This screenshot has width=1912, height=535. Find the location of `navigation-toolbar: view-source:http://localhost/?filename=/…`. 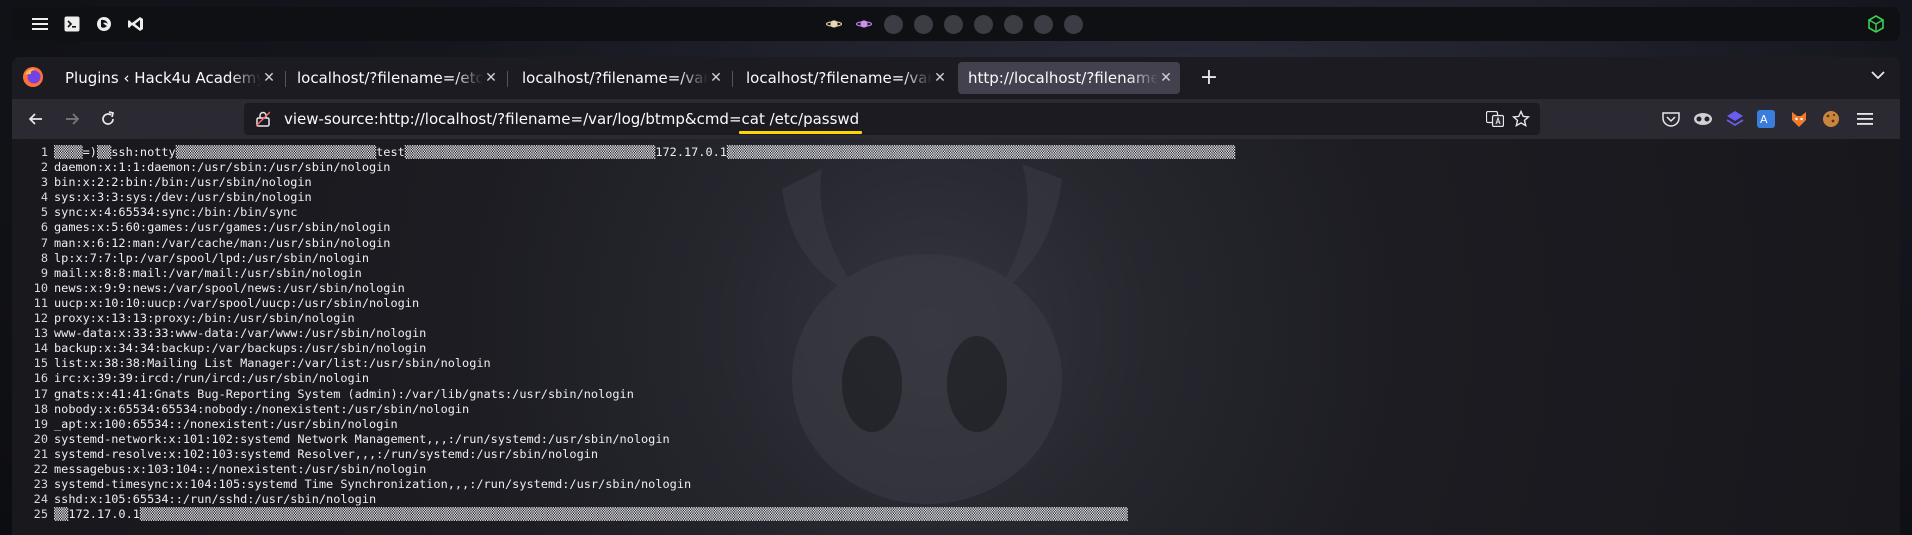

navigation-toolbar: view-source:http://localhost/?filename=/… is located at coordinates (956, 119).